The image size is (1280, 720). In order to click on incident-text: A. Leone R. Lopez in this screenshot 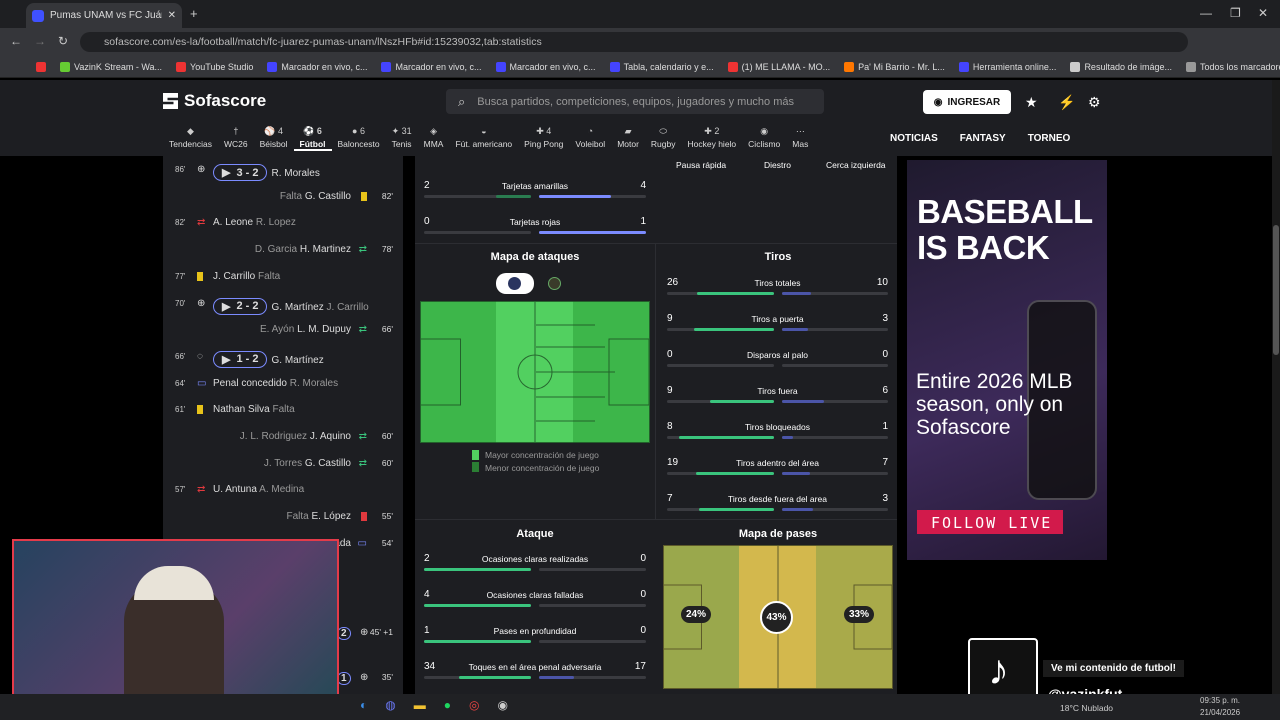, I will do `click(254, 223)`.